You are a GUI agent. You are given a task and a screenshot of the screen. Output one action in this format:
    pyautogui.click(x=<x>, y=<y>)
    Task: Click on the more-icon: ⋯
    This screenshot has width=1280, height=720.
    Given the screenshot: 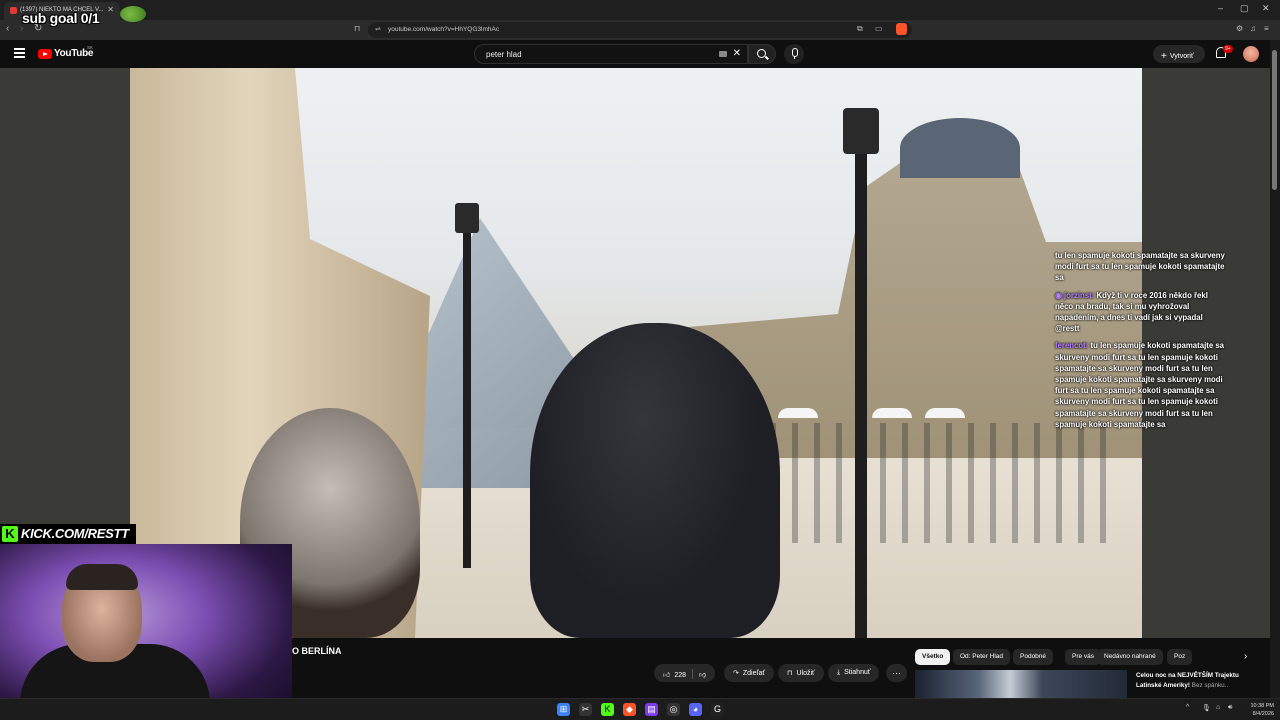 What is the action you would take?
    pyautogui.click(x=896, y=673)
    